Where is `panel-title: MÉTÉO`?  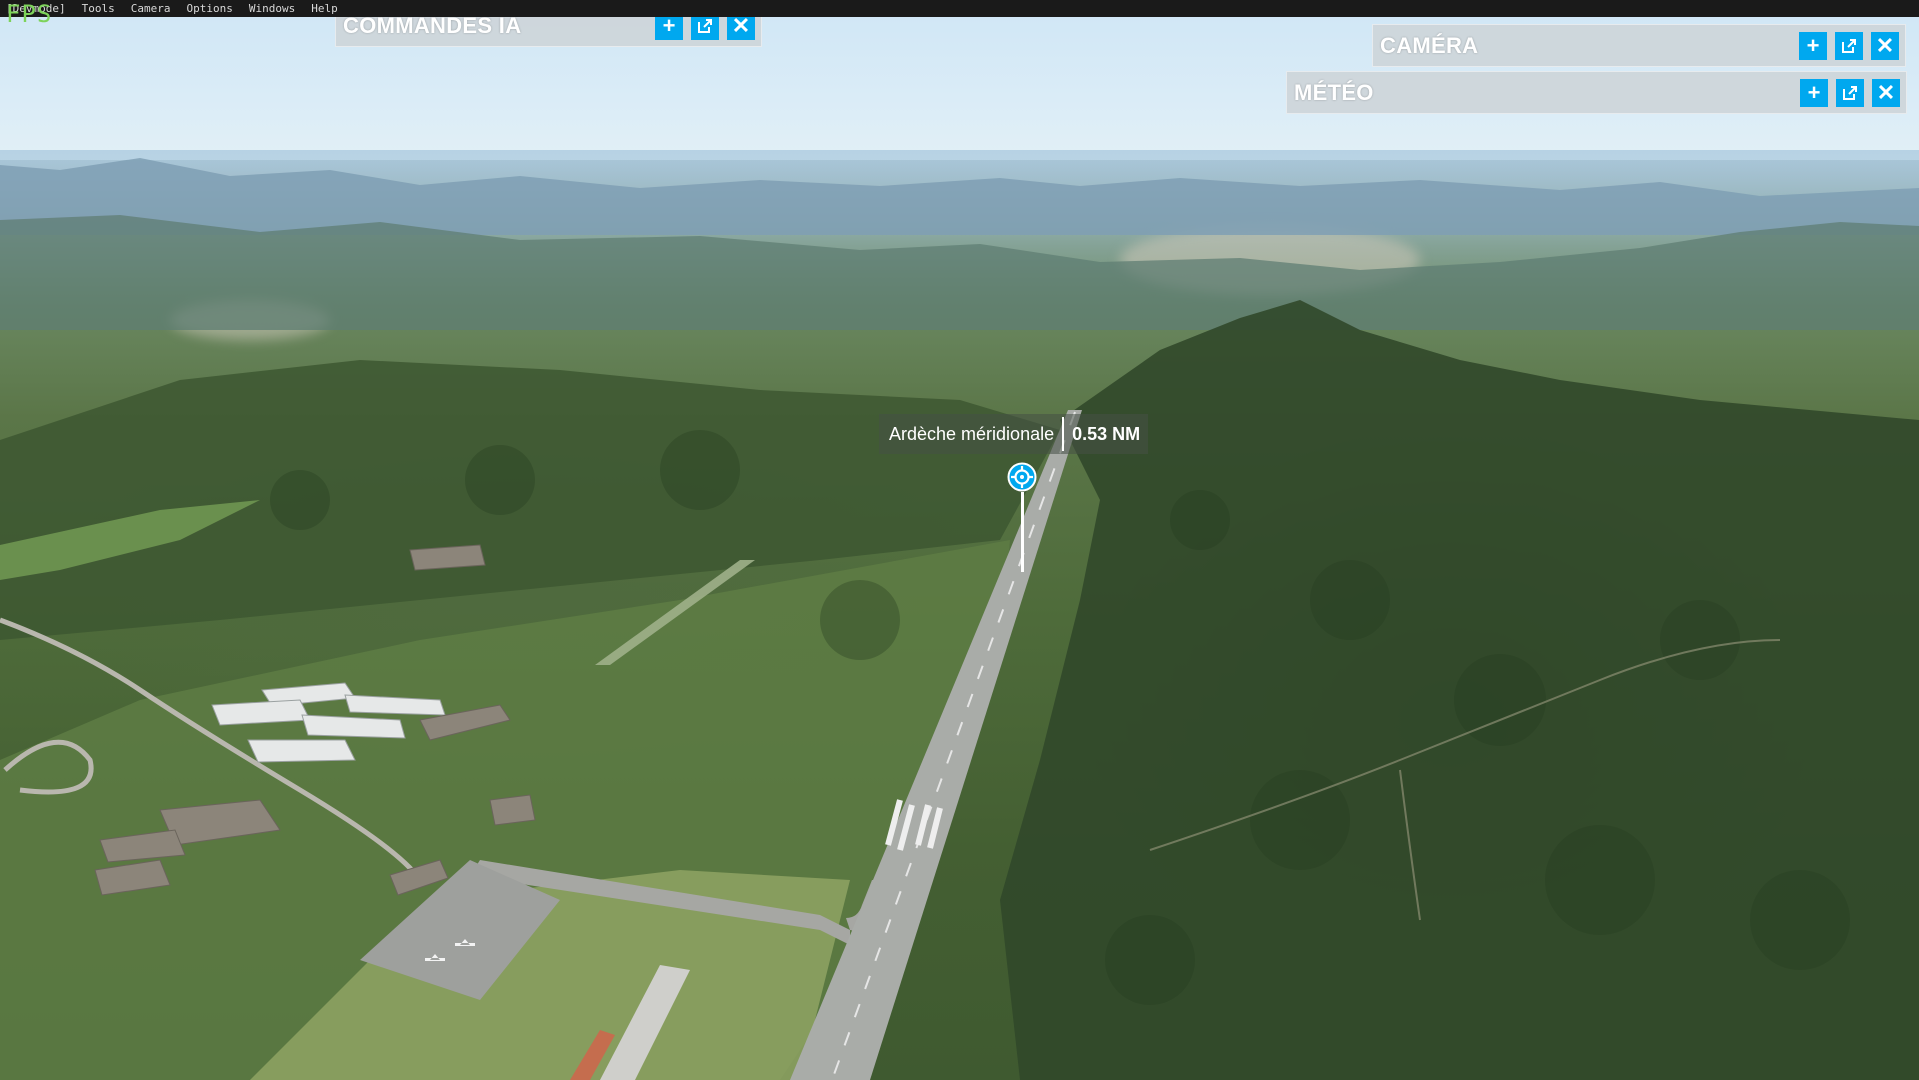
panel-title: MÉTÉO is located at coordinates (1334, 92).